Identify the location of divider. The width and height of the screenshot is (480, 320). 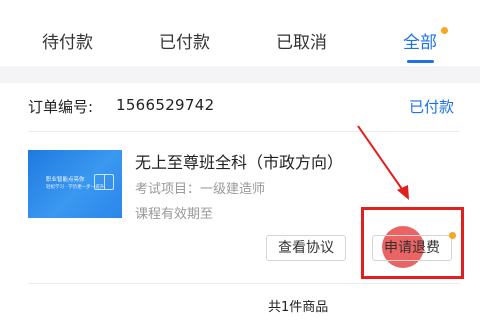
(244, 283).